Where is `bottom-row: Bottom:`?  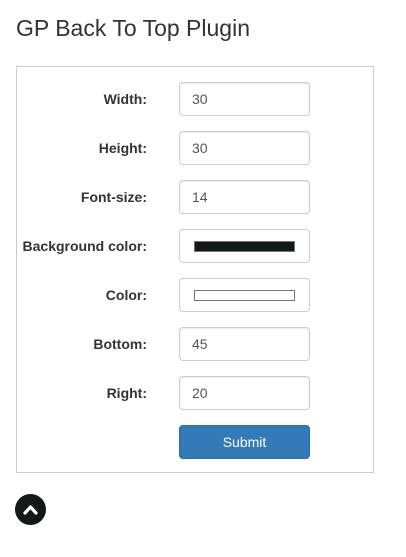 bottom-row: Bottom: is located at coordinates (195, 344).